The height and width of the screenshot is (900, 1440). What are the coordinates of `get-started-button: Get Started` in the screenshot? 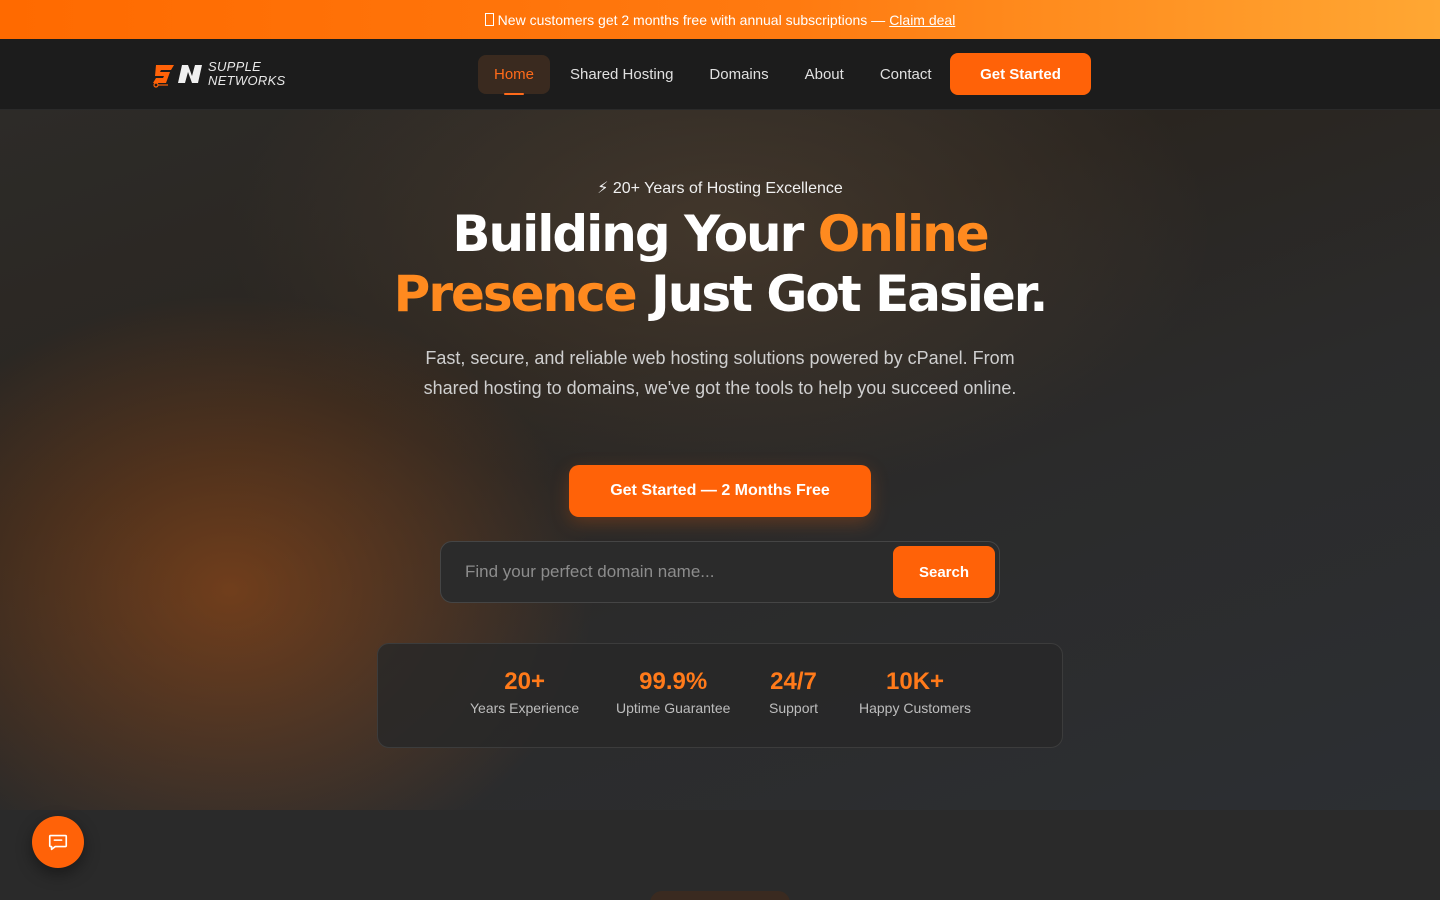 It's located at (1020, 74).